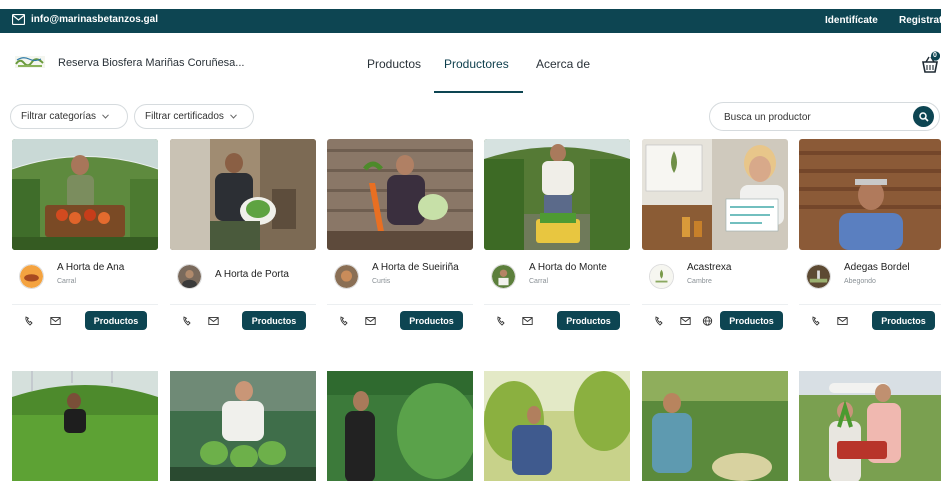 This screenshot has height=481, width=941. I want to click on producer-card: A Horta de Sueiriña Curtis Productos, so click(400, 239).